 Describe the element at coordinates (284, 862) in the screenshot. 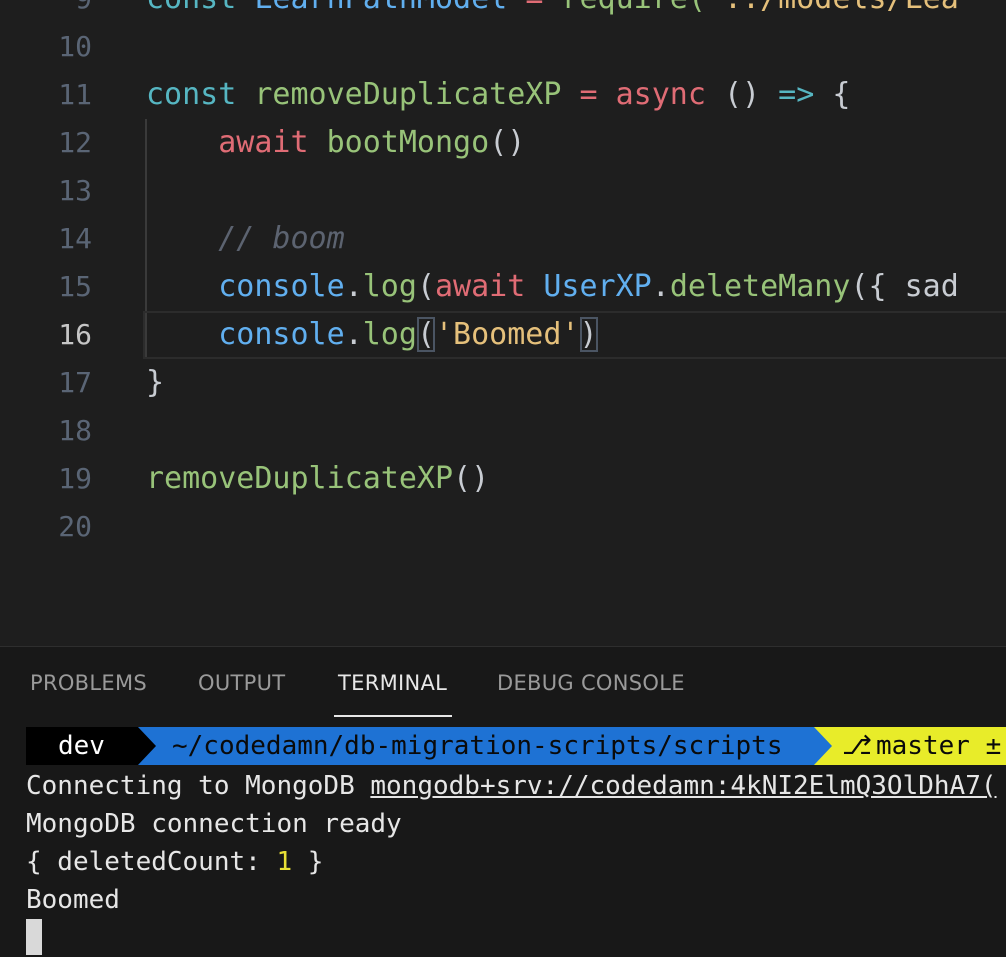

I see `output-number: 1` at that location.